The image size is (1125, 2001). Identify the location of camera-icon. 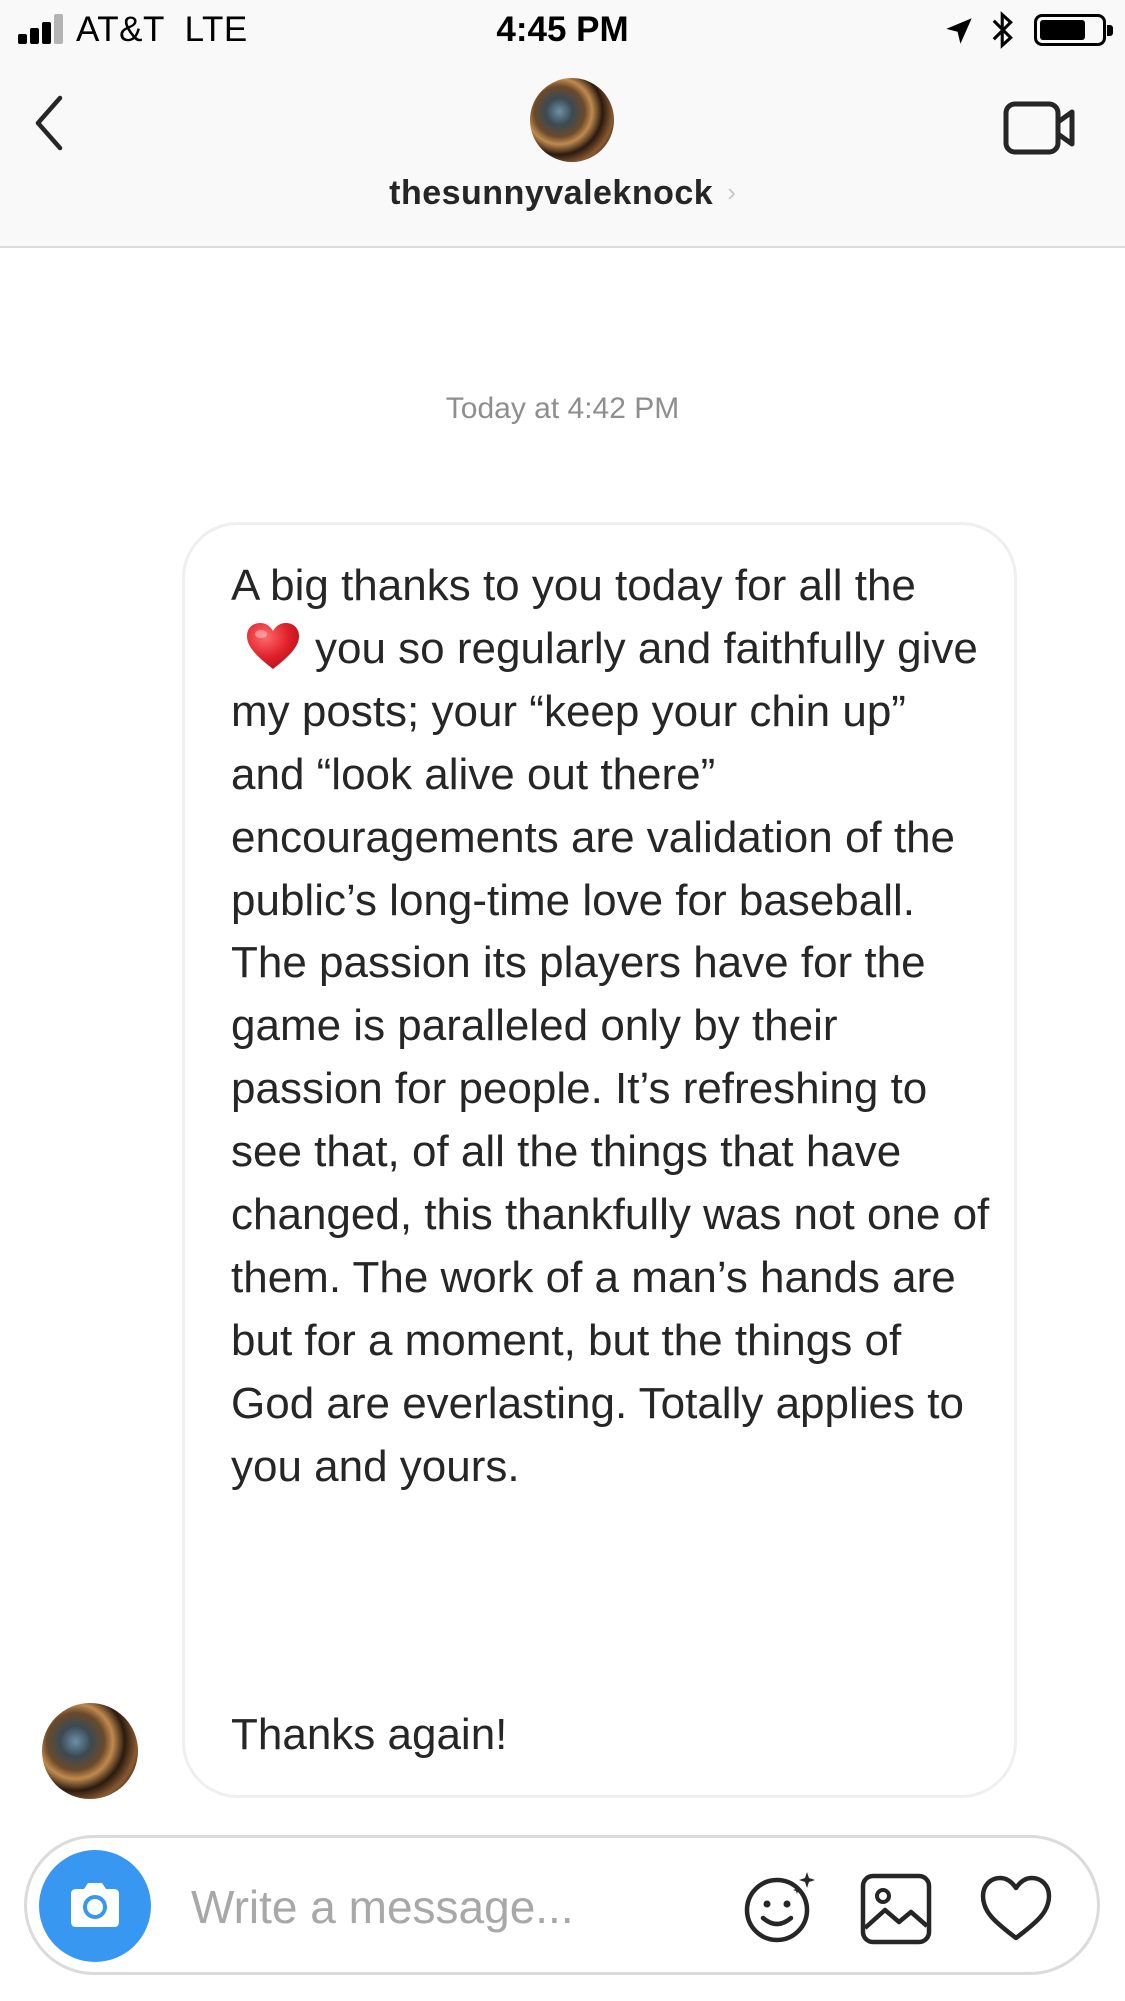
(95, 1905).